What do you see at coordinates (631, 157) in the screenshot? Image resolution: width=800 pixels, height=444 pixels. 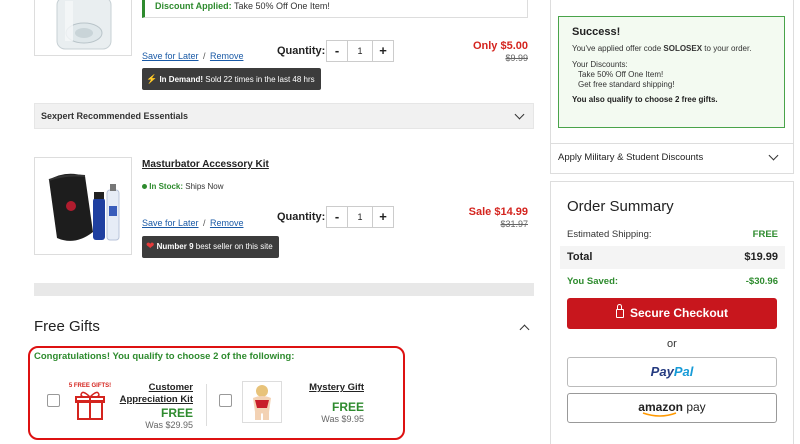 I see `military-discount-label: Apply Military & Student Discounts` at bounding box center [631, 157].